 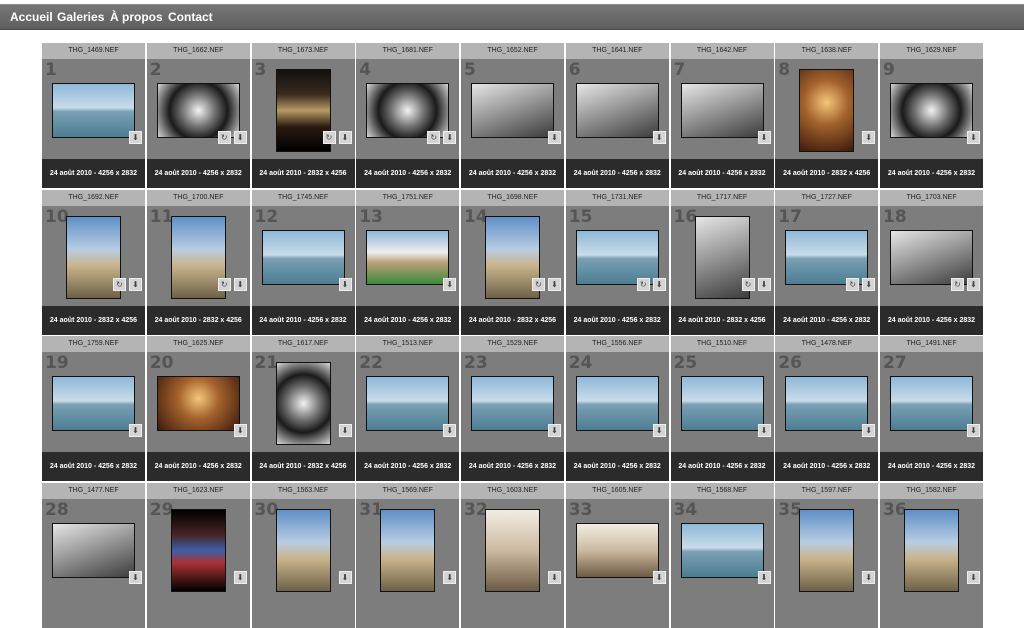 What do you see at coordinates (31, 17) in the screenshot?
I see `nav-accueil: Accueil` at bounding box center [31, 17].